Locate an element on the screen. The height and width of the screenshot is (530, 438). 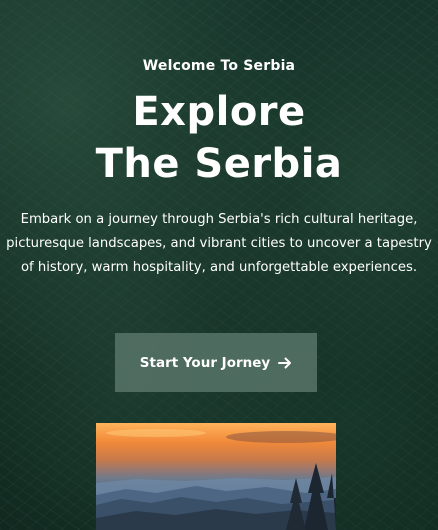
hero-eyebrow: Welcome To Serbia is located at coordinates (219, 66).